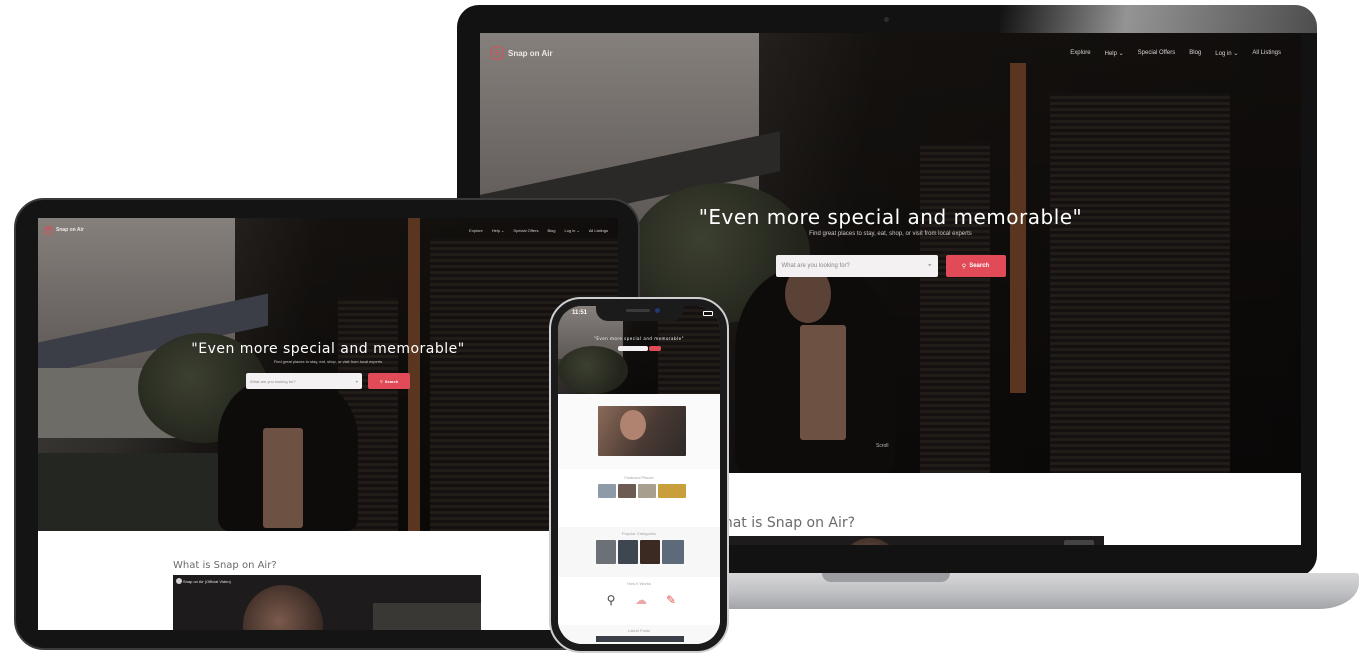 The image size is (1368, 654). I want to click on video-title: Snap on Air (Official Video), so click(207, 581).